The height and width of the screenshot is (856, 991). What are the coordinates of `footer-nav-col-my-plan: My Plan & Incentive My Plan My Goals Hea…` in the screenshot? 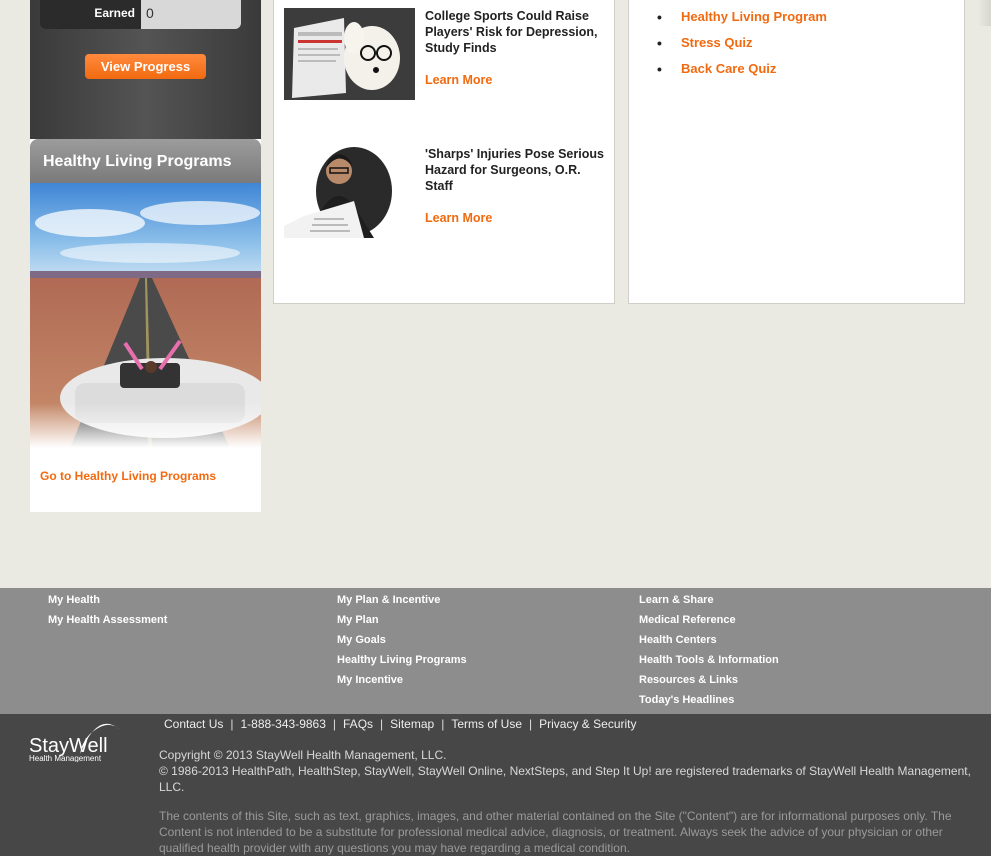 It's located at (402, 643).